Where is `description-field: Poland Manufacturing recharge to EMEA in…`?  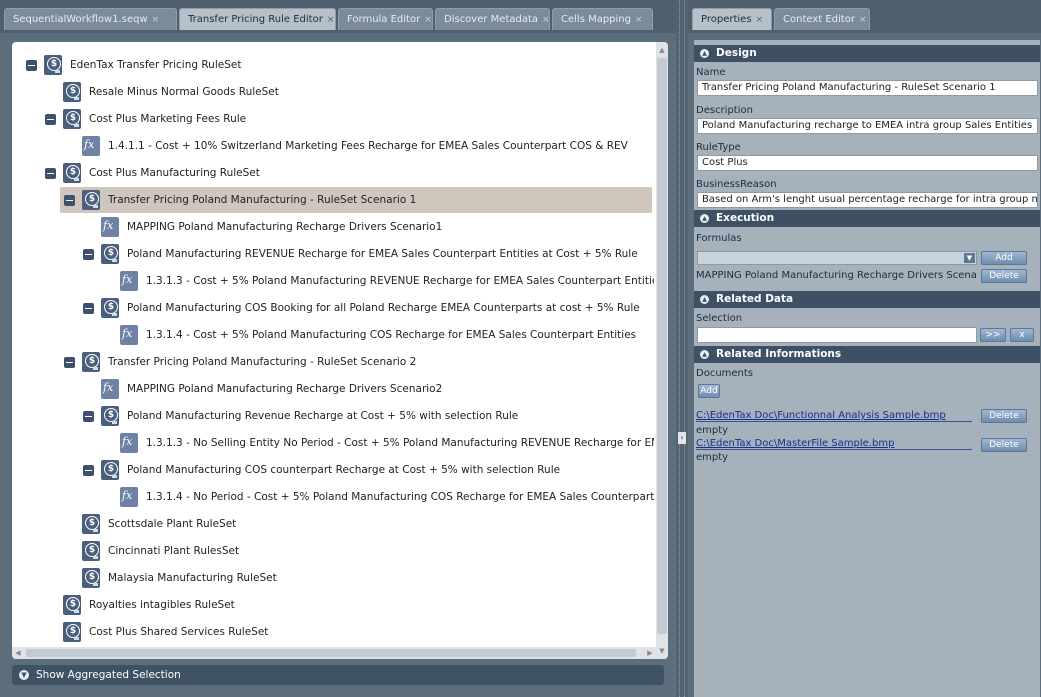 description-field: Poland Manufacturing recharge to EMEA in… is located at coordinates (867, 126).